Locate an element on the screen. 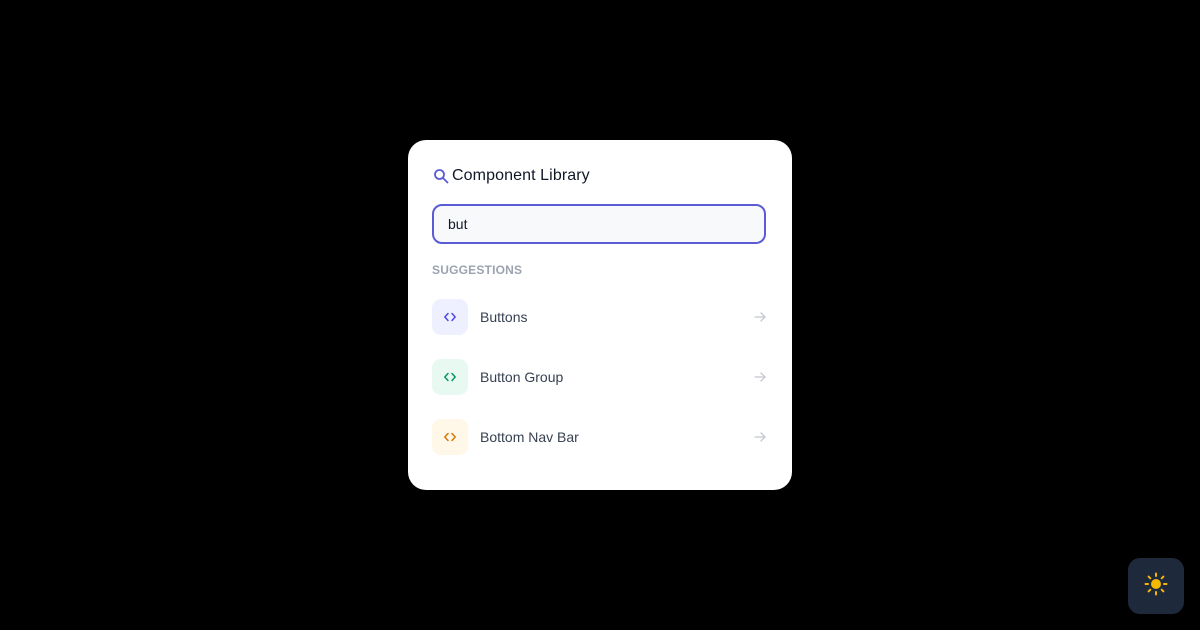 The width and height of the screenshot is (1200, 630). search-icon is located at coordinates (441, 176).